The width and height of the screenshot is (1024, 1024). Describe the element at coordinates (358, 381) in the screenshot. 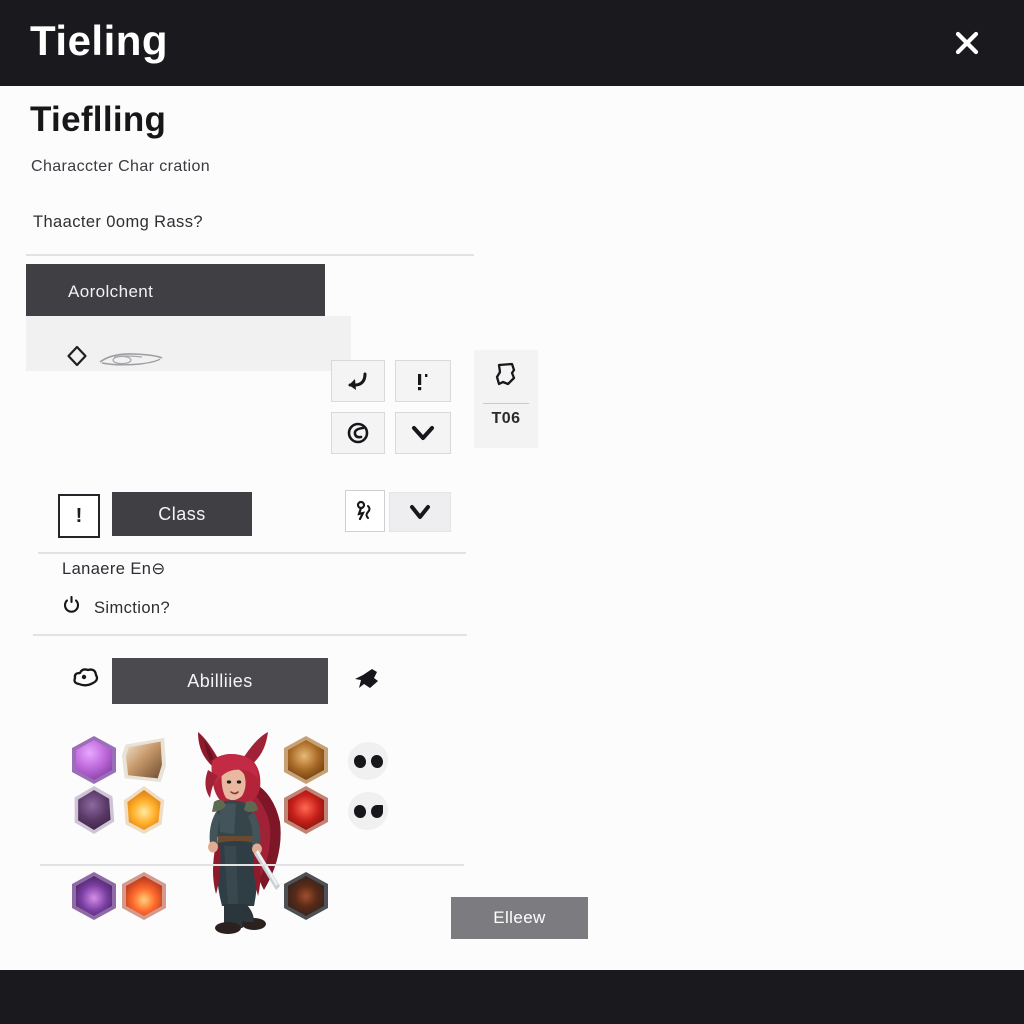

I see `arrow-hook-icon-button` at that location.